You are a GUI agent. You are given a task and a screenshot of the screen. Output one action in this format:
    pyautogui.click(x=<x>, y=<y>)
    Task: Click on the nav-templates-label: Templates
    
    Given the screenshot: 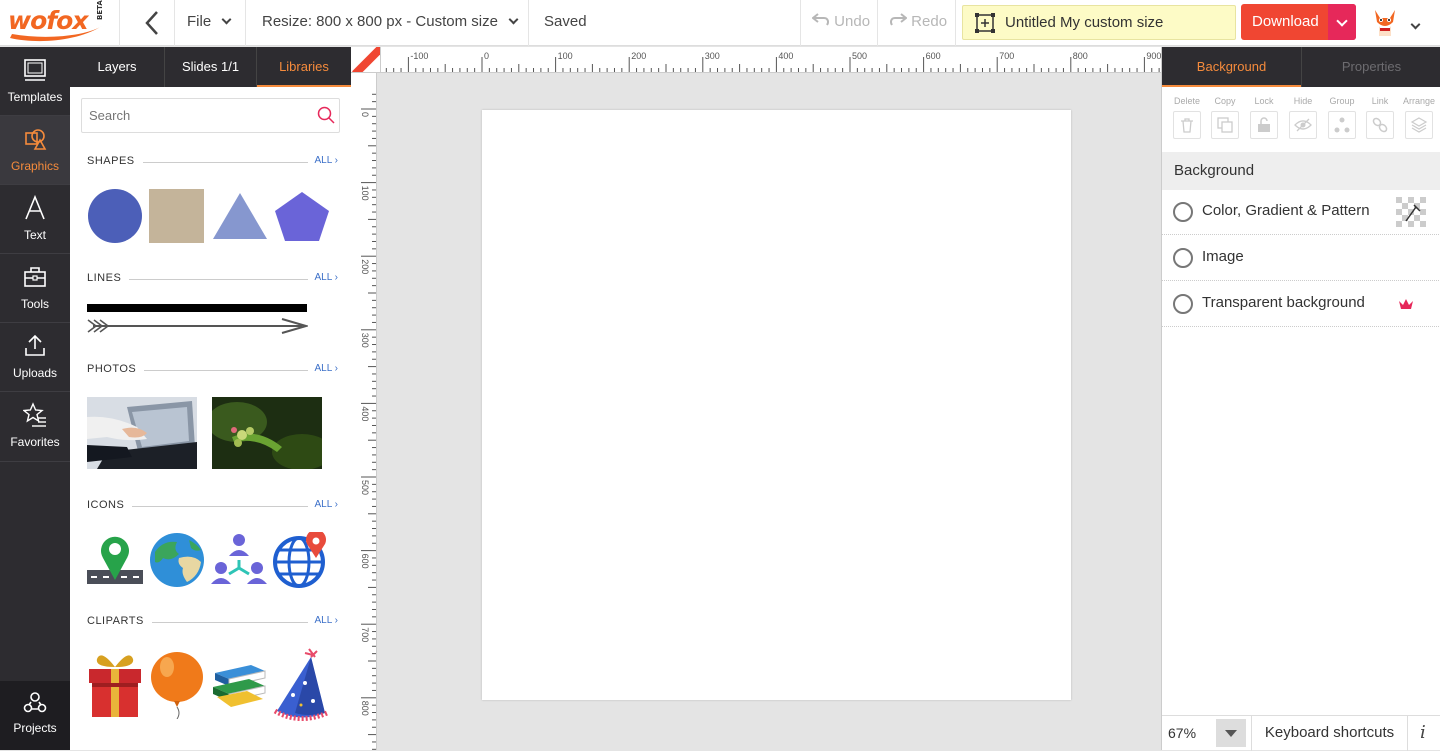 What is the action you would take?
    pyautogui.click(x=35, y=97)
    